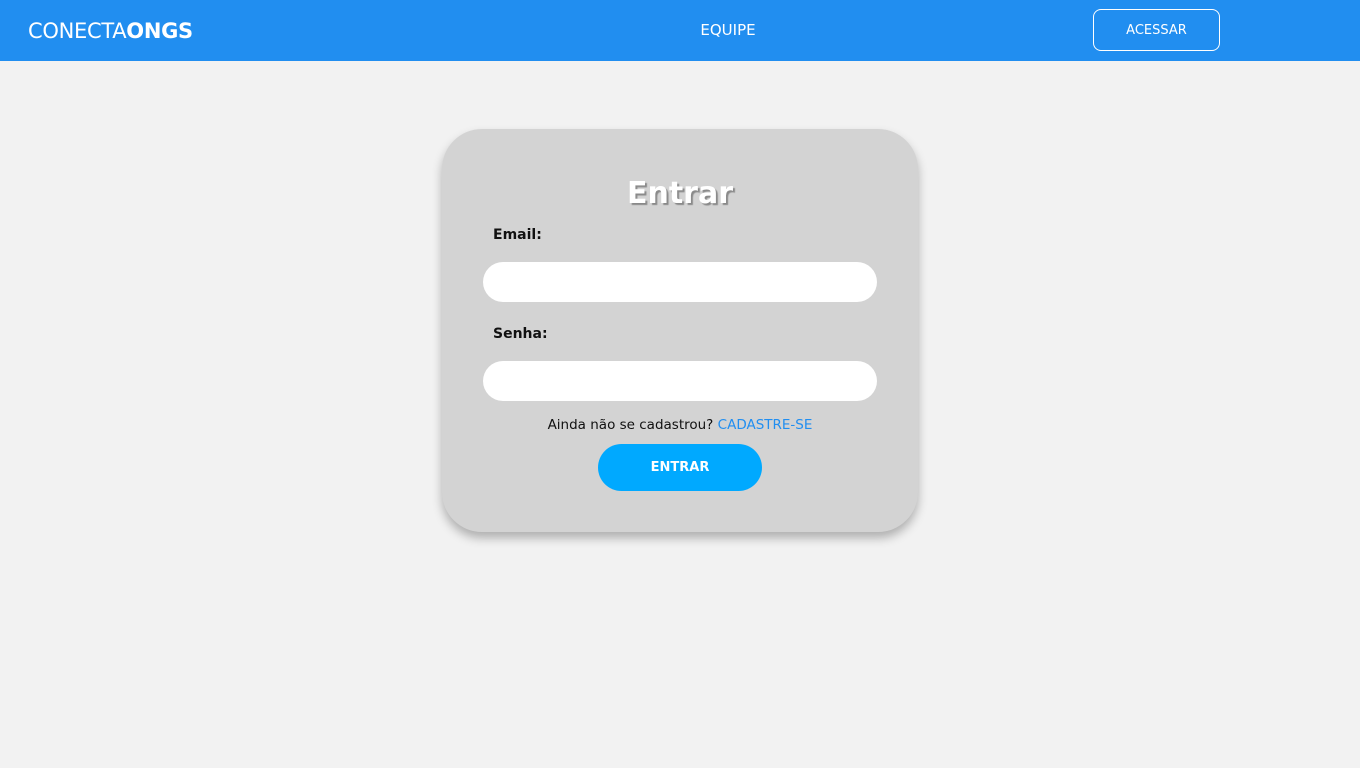 Image resolution: width=1360 pixels, height=768 pixels. I want to click on signup-link: CADASTRE-SE, so click(765, 425).